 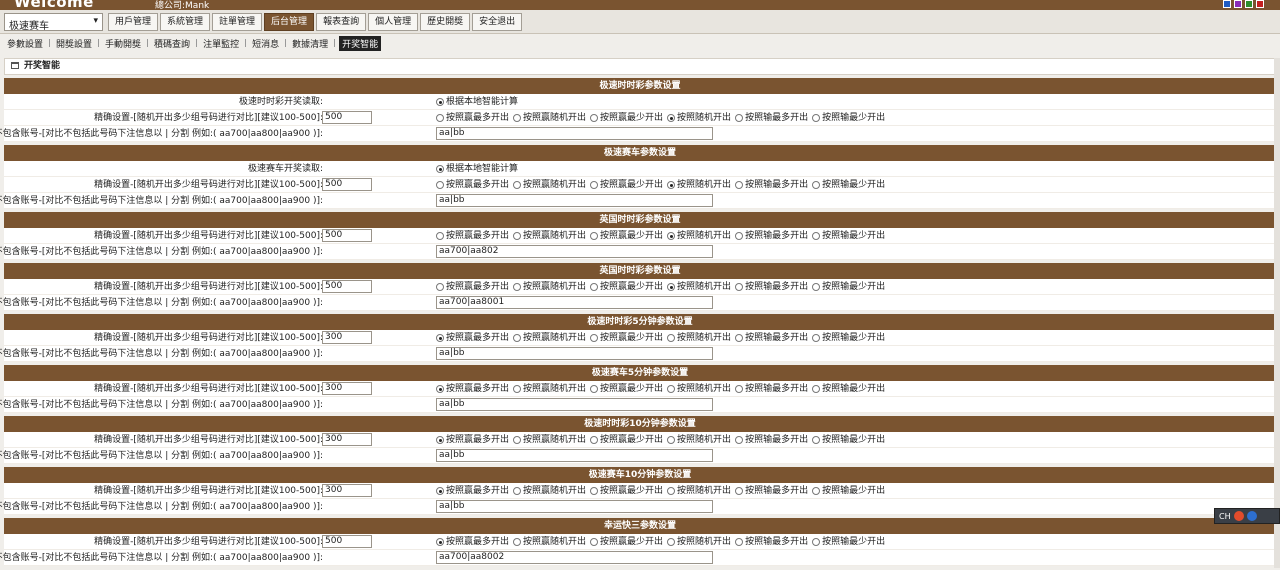 I want to click on subnav-item-4: 注單監控, so click(x=221, y=43).